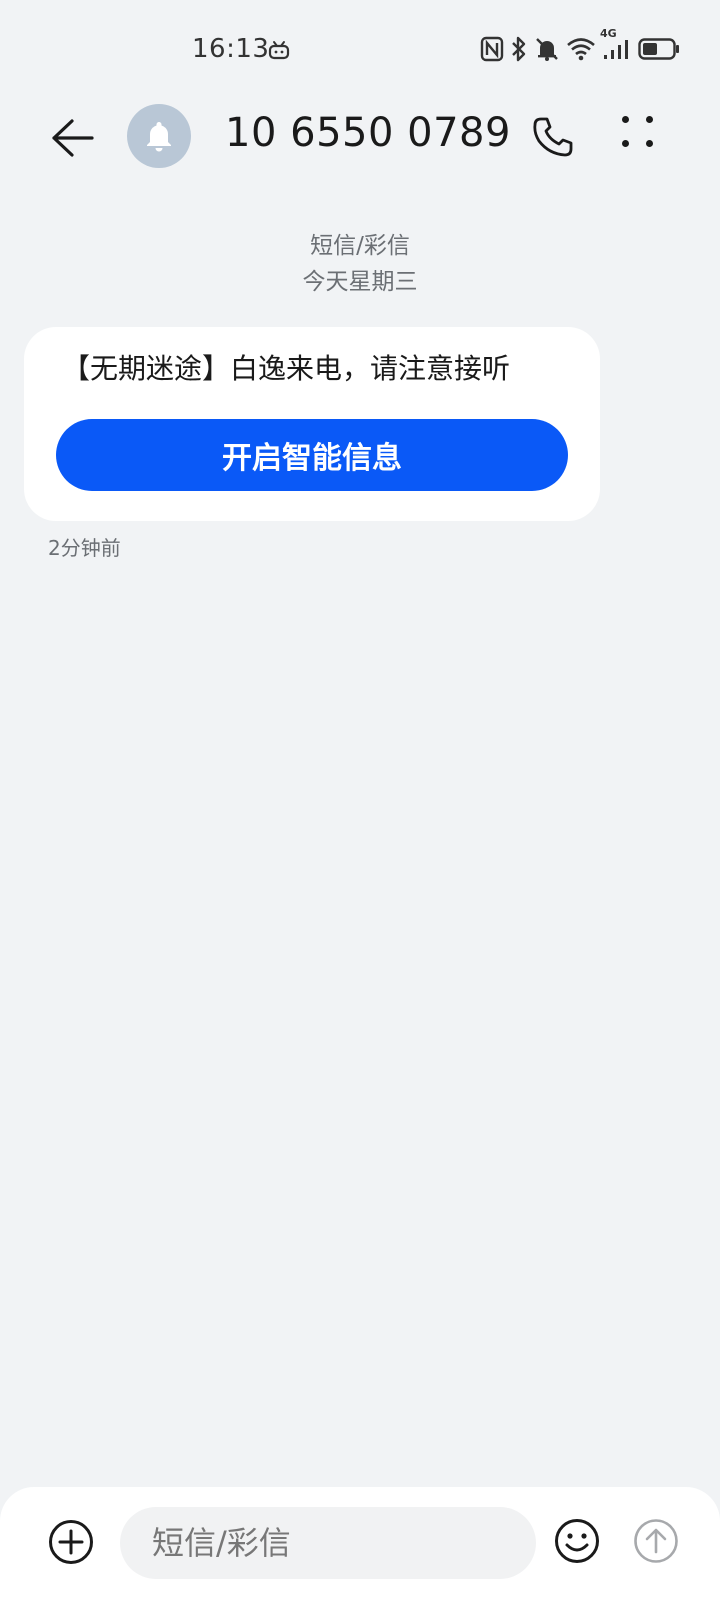 The height and width of the screenshot is (1600, 720). I want to click on status-bar: 16:13 4G, so click(360, 50).